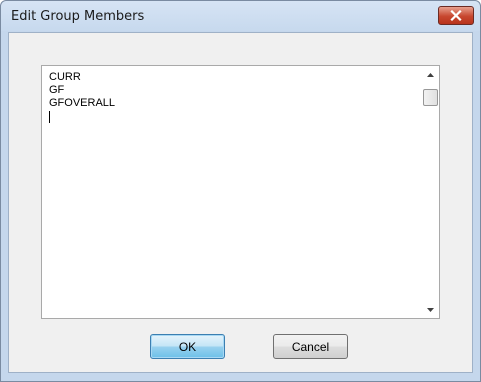  Describe the element at coordinates (65, 77) in the screenshot. I see `member-line: CURR` at that location.